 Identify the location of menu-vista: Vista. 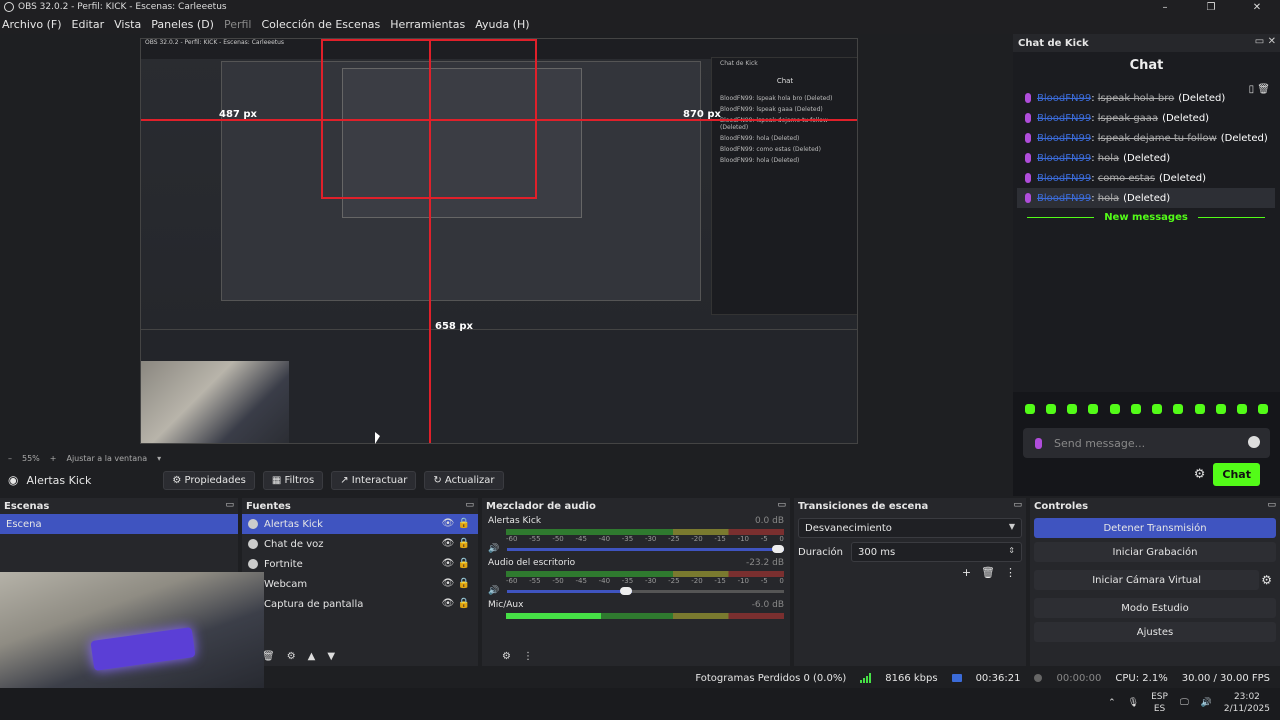
(127, 24).